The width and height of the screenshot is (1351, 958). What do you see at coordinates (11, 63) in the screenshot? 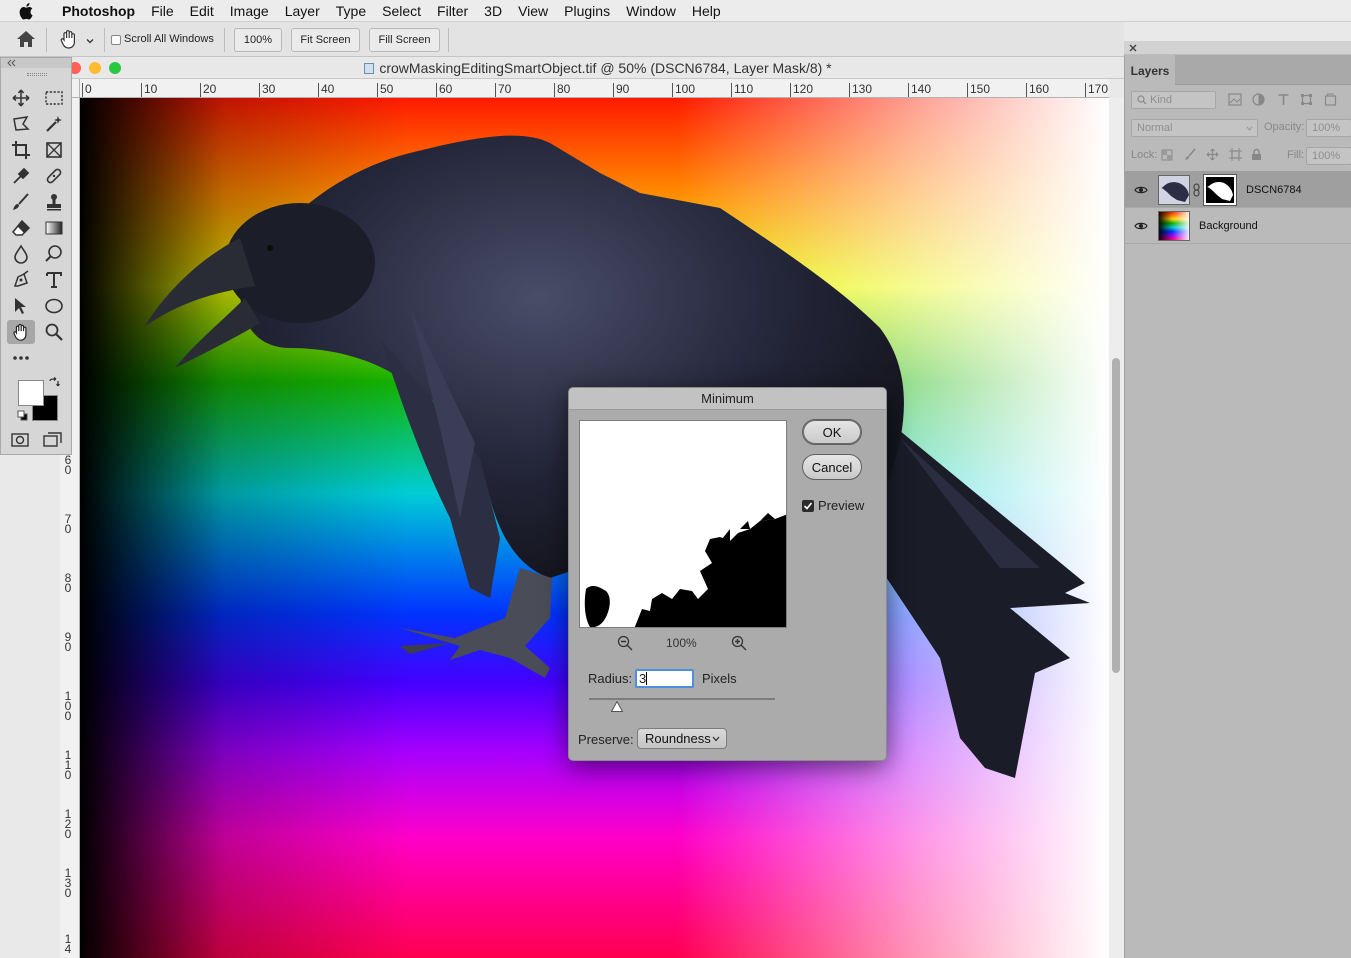
I see `collapse-panel-icon` at bounding box center [11, 63].